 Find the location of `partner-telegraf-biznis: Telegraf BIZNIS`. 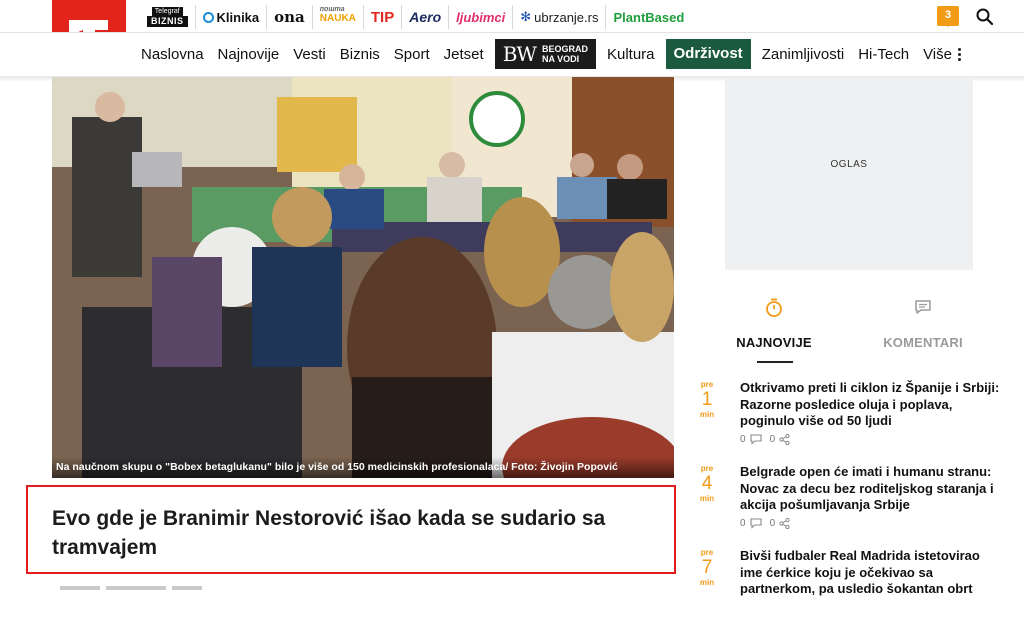

partner-telegraf-biznis: Telegraf BIZNIS is located at coordinates (167, 17).